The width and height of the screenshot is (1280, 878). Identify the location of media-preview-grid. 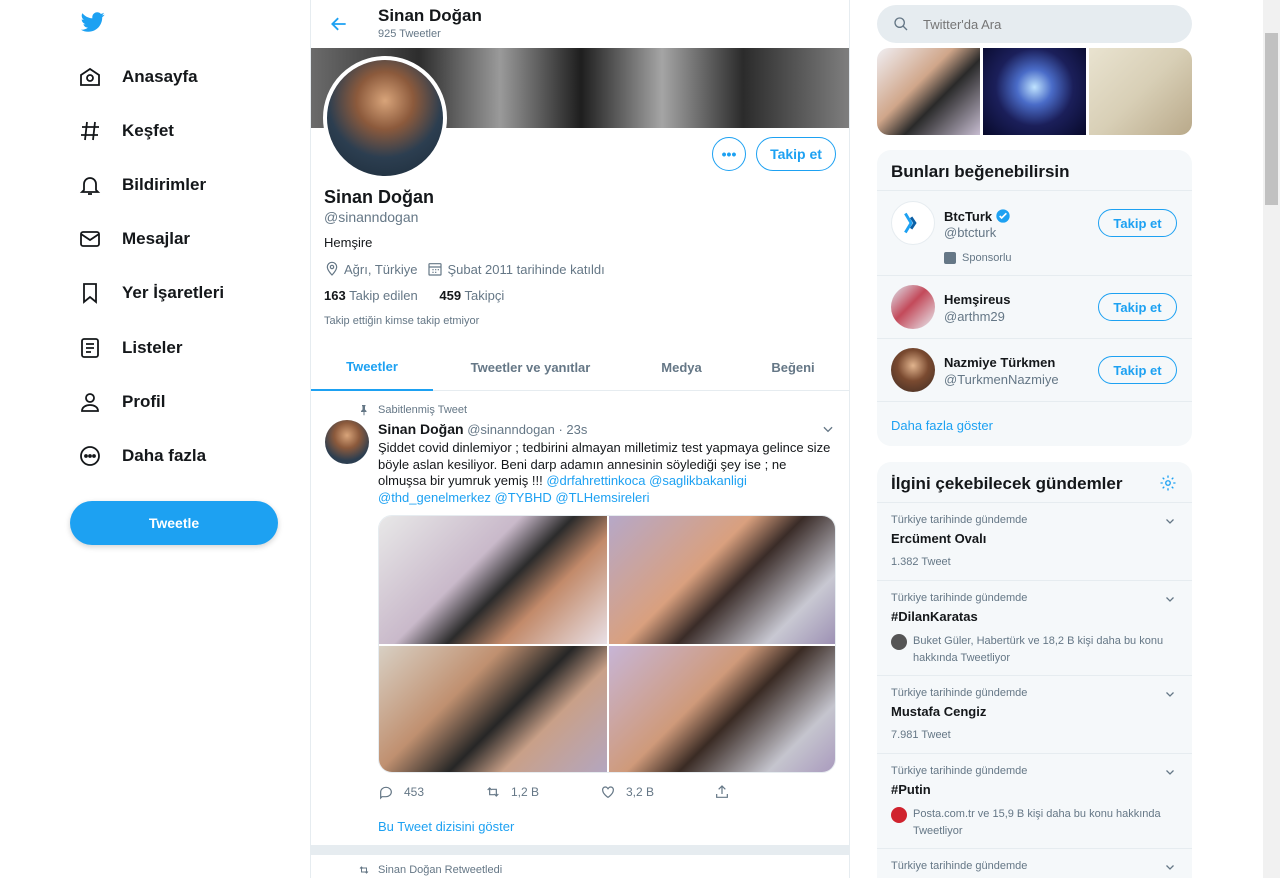
(1034, 91).